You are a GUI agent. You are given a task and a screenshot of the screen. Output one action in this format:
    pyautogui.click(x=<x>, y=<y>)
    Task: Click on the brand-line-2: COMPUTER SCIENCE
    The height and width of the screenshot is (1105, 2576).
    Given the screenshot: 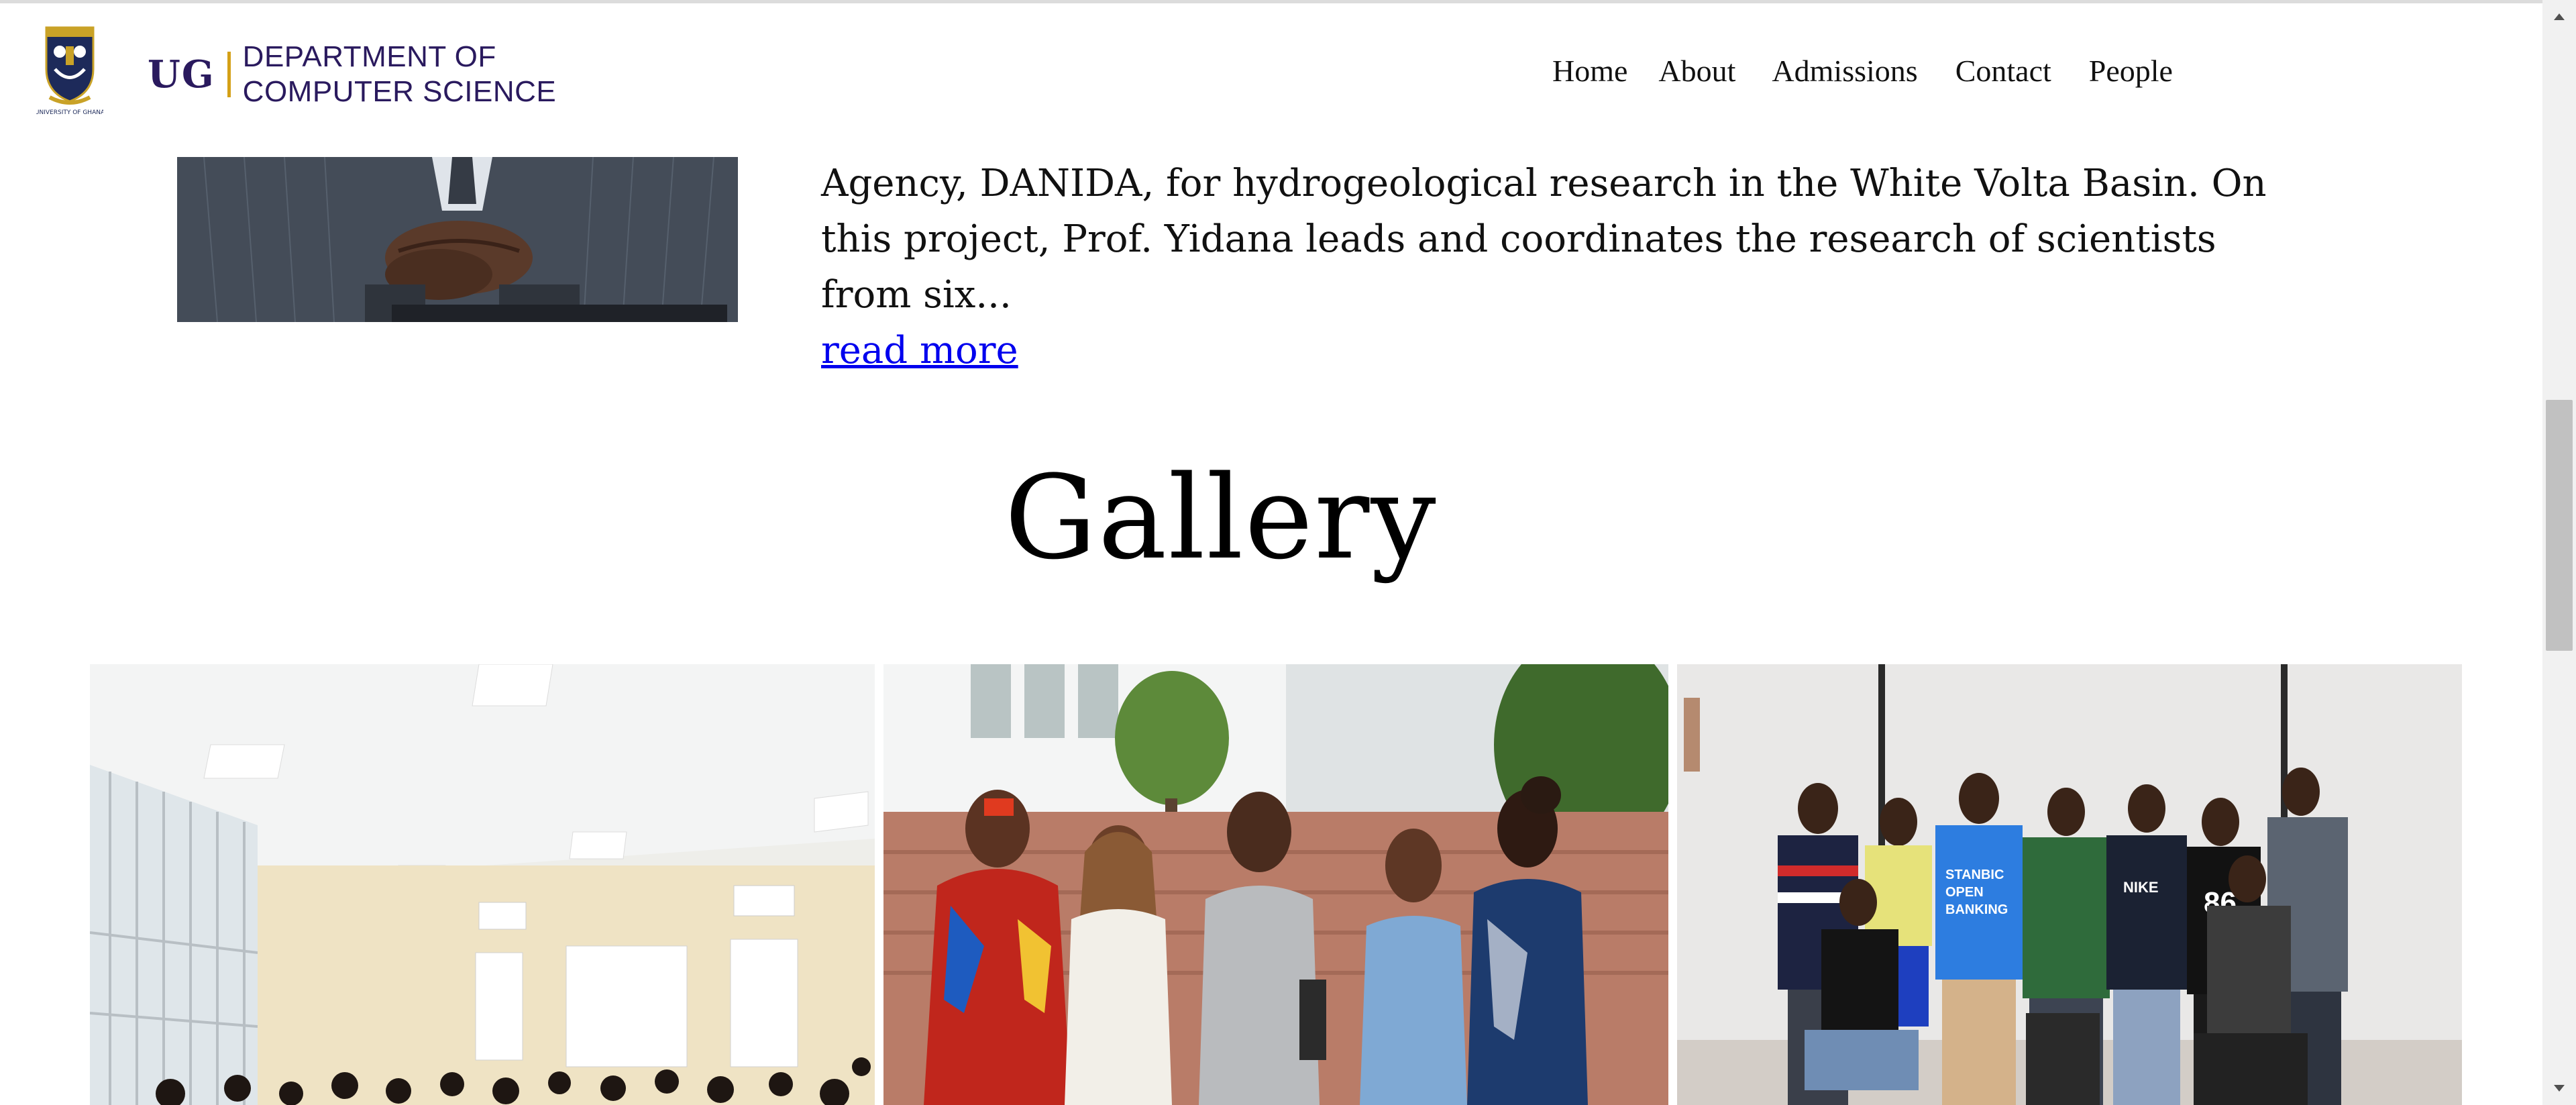 What is the action you would take?
    pyautogui.click(x=399, y=91)
    